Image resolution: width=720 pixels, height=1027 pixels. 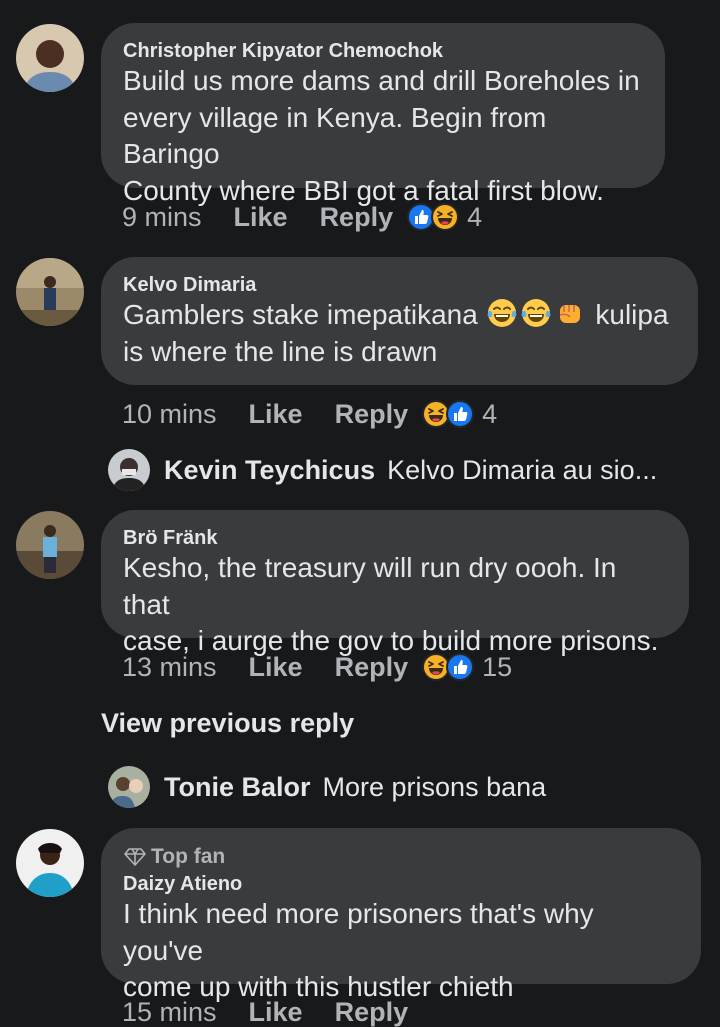 What do you see at coordinates (269, 470) in the screenshot?
I see `reply-author: Kevin Teychicus` at bounding box center [269, 470].